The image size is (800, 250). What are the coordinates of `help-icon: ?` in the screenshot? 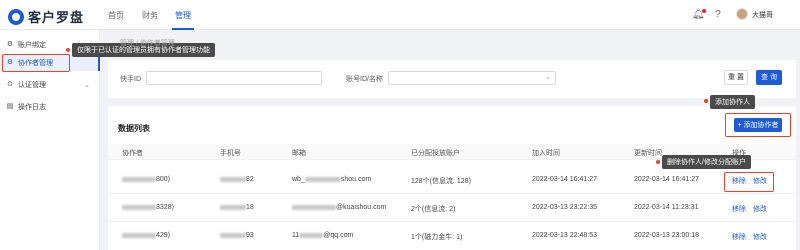 It's located at (718, 15).